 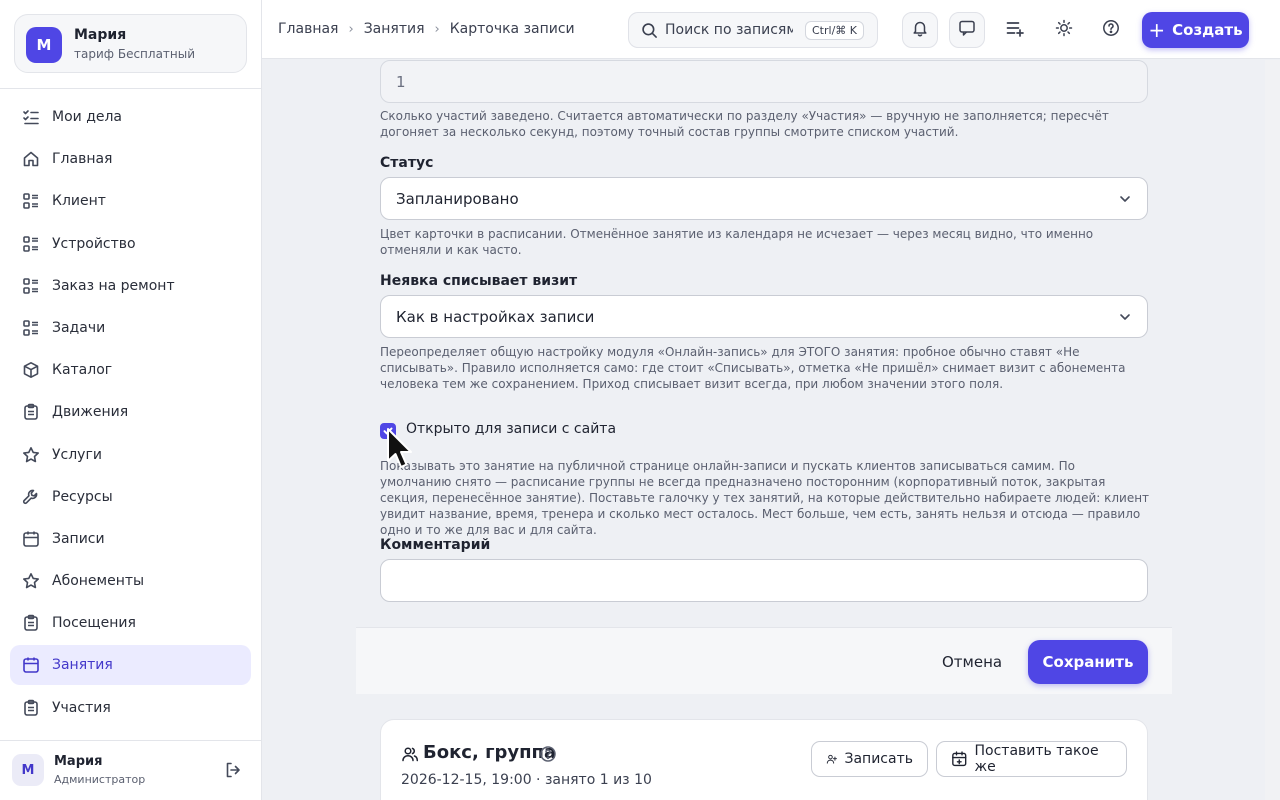 I want to click on user-role: Администратор, so click(x=100, y=779).